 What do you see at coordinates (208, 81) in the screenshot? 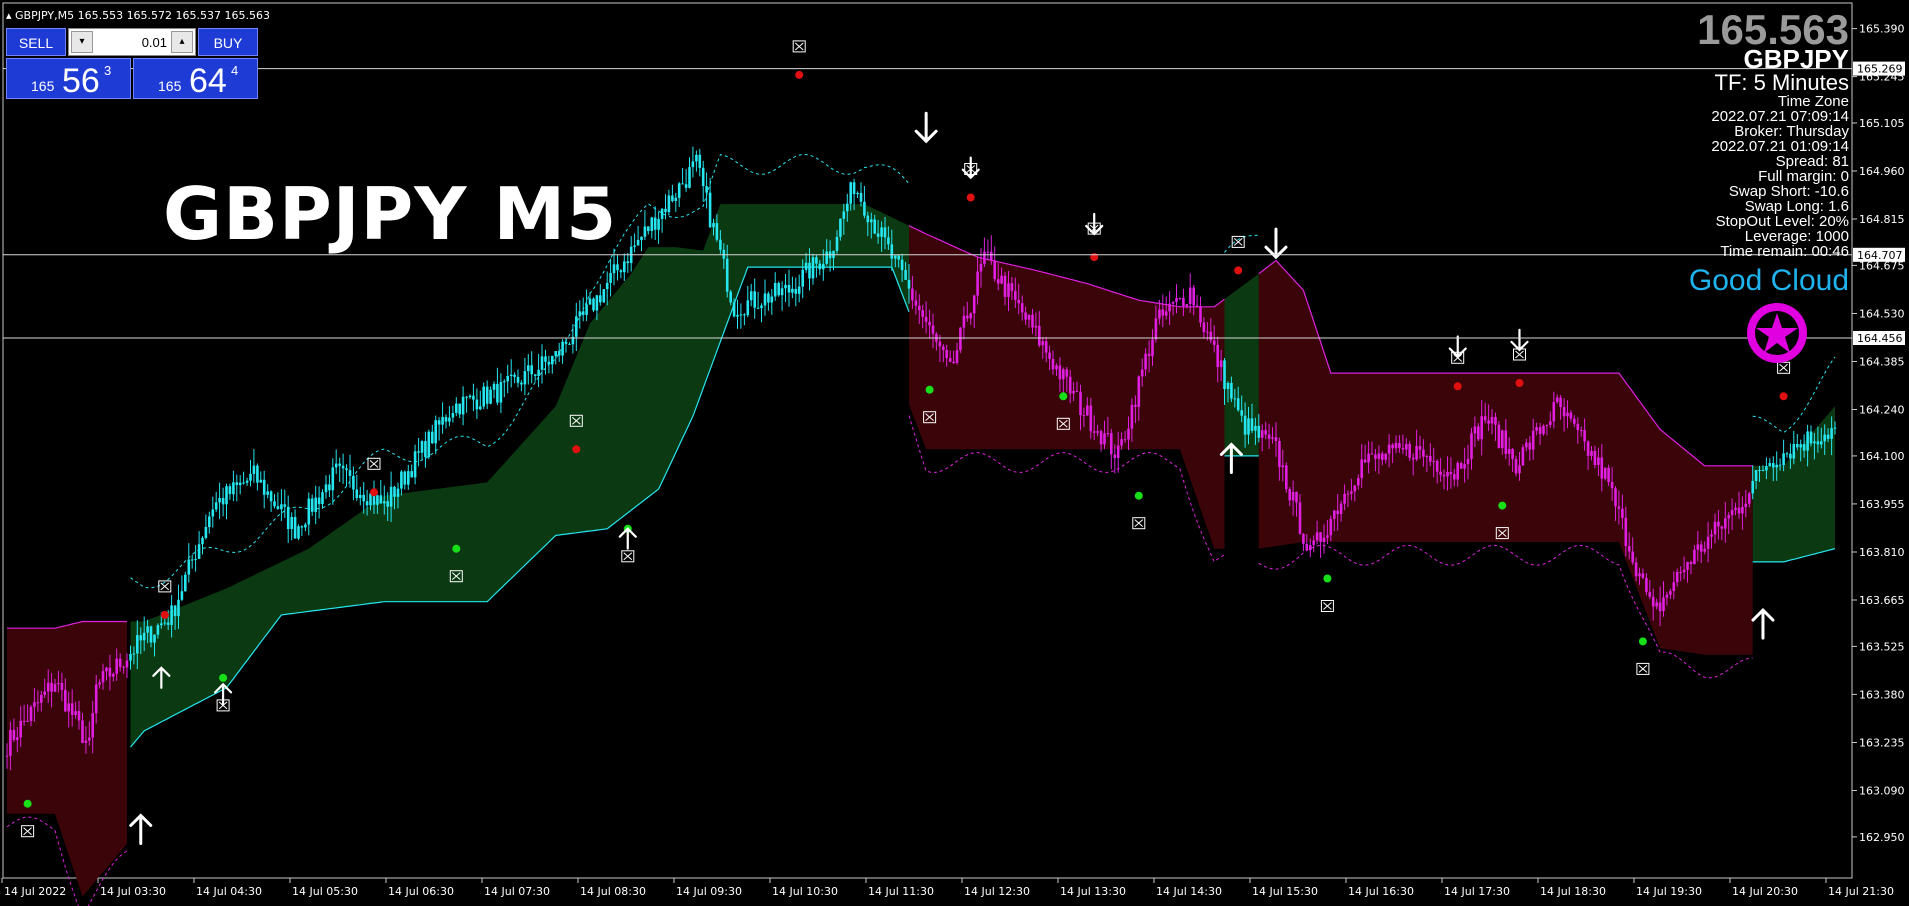
I see `ask-big: 64` at bounding box center [208, 81].